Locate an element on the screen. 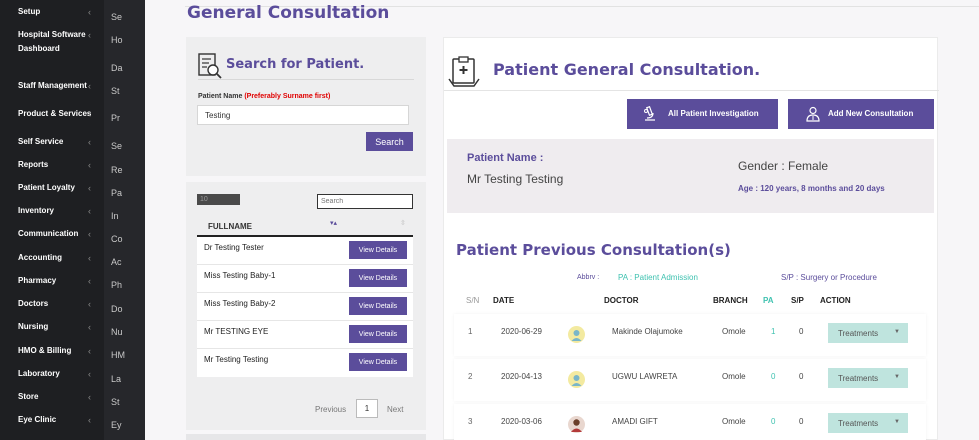 The width and height of the screenshot is (979, 440). row-sn: 1 is located at coordinates (470, 331).